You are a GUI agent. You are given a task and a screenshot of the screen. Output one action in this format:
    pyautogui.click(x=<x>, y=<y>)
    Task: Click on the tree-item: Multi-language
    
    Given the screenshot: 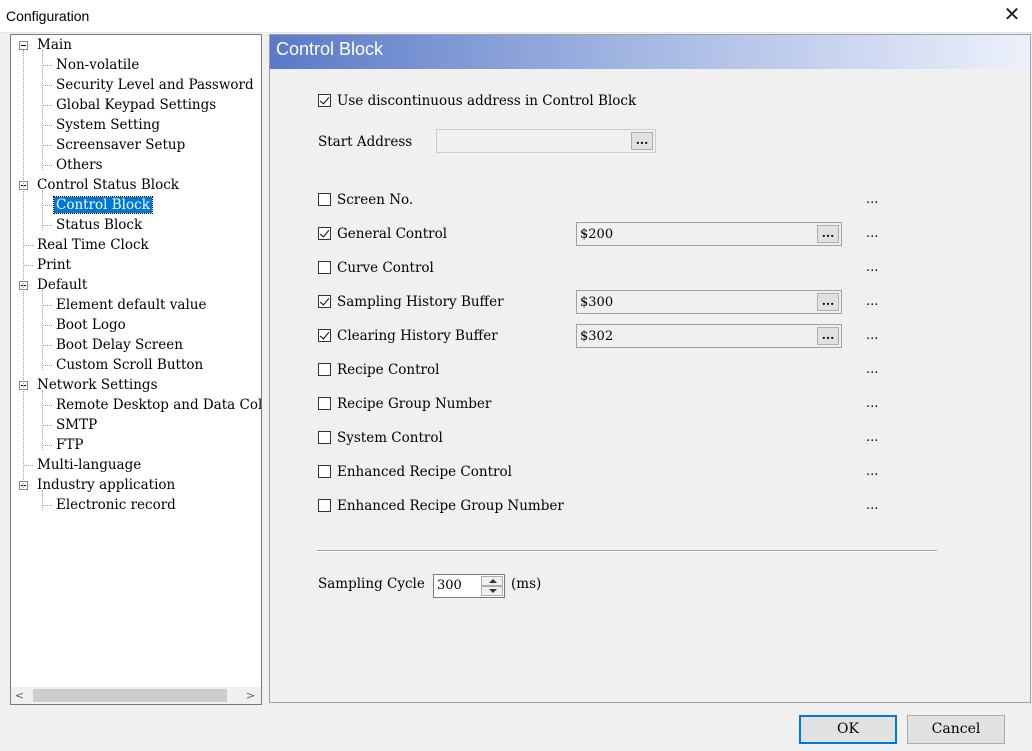 What is the action you would take?
    pyautogui.click(x=89, y=465)
    